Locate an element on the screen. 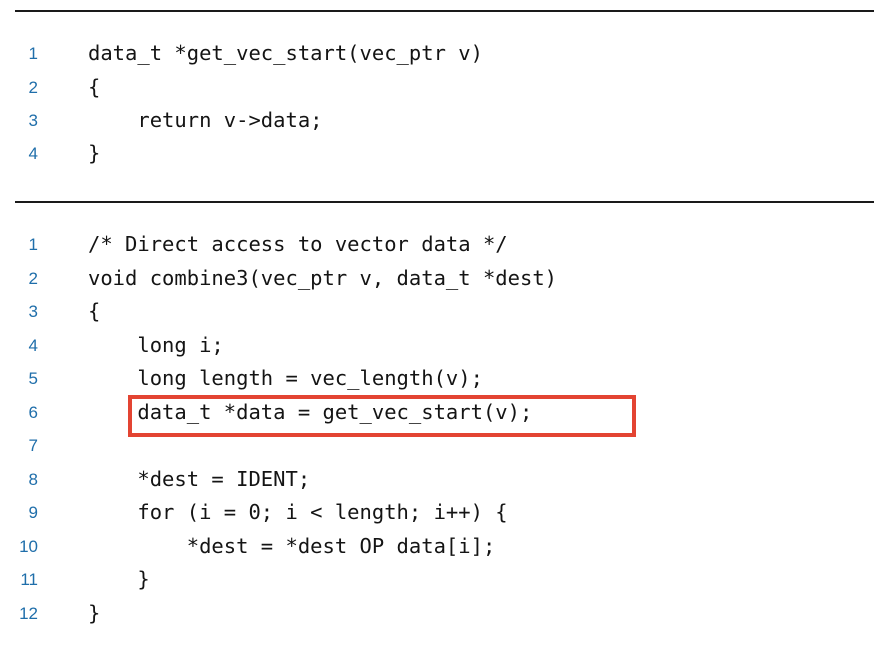 The image size is (874, 658). highlight-box is located at coordinates (382, 416).